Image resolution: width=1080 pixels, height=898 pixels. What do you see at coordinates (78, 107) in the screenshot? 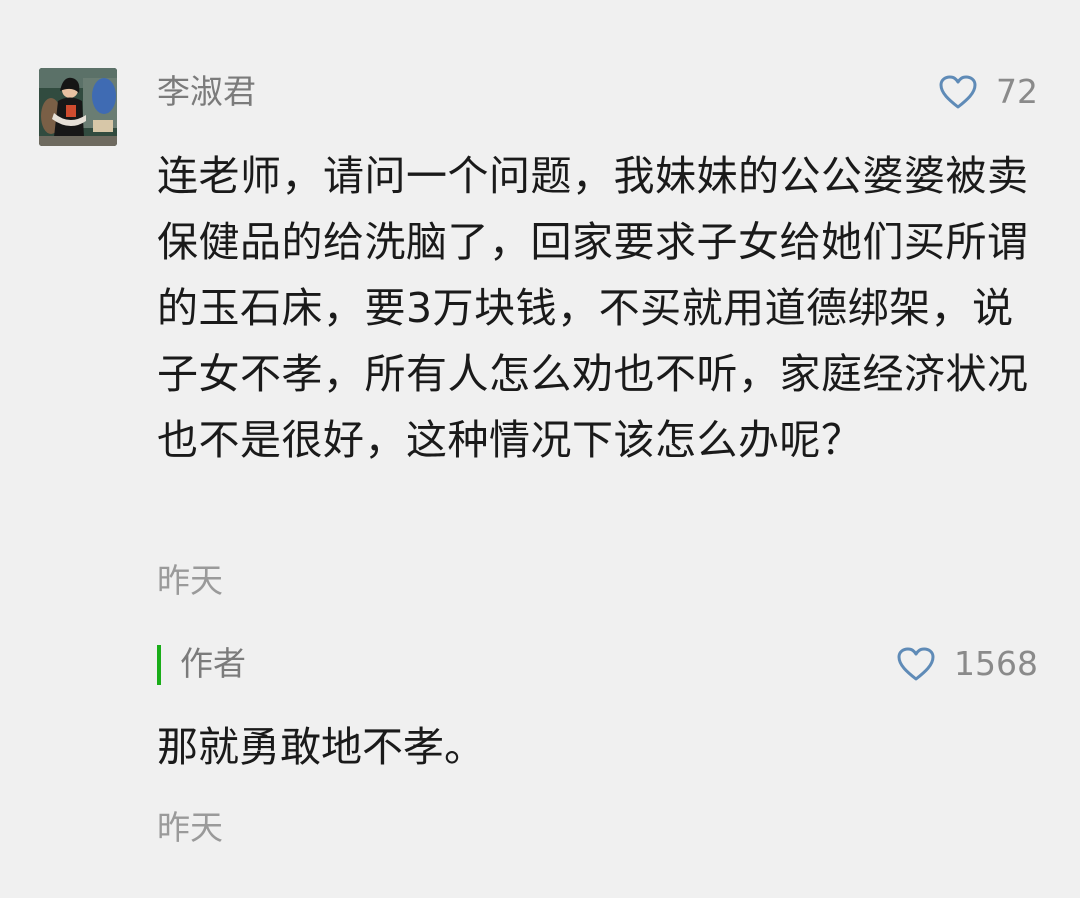
I see `avatar` at bounding box center [78, 107].